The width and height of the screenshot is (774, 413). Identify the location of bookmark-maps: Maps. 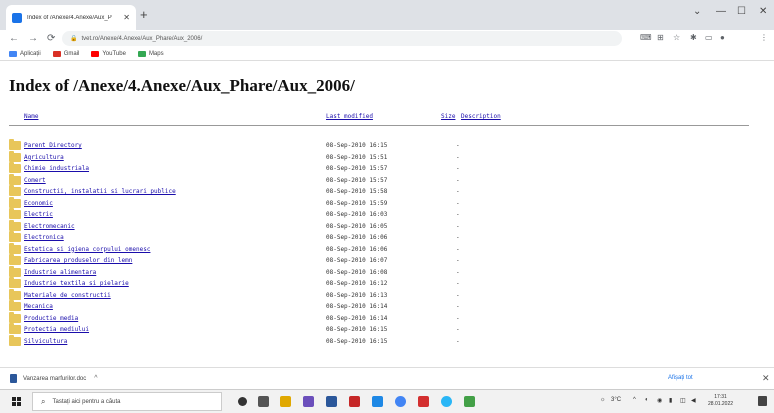
(150, 53).